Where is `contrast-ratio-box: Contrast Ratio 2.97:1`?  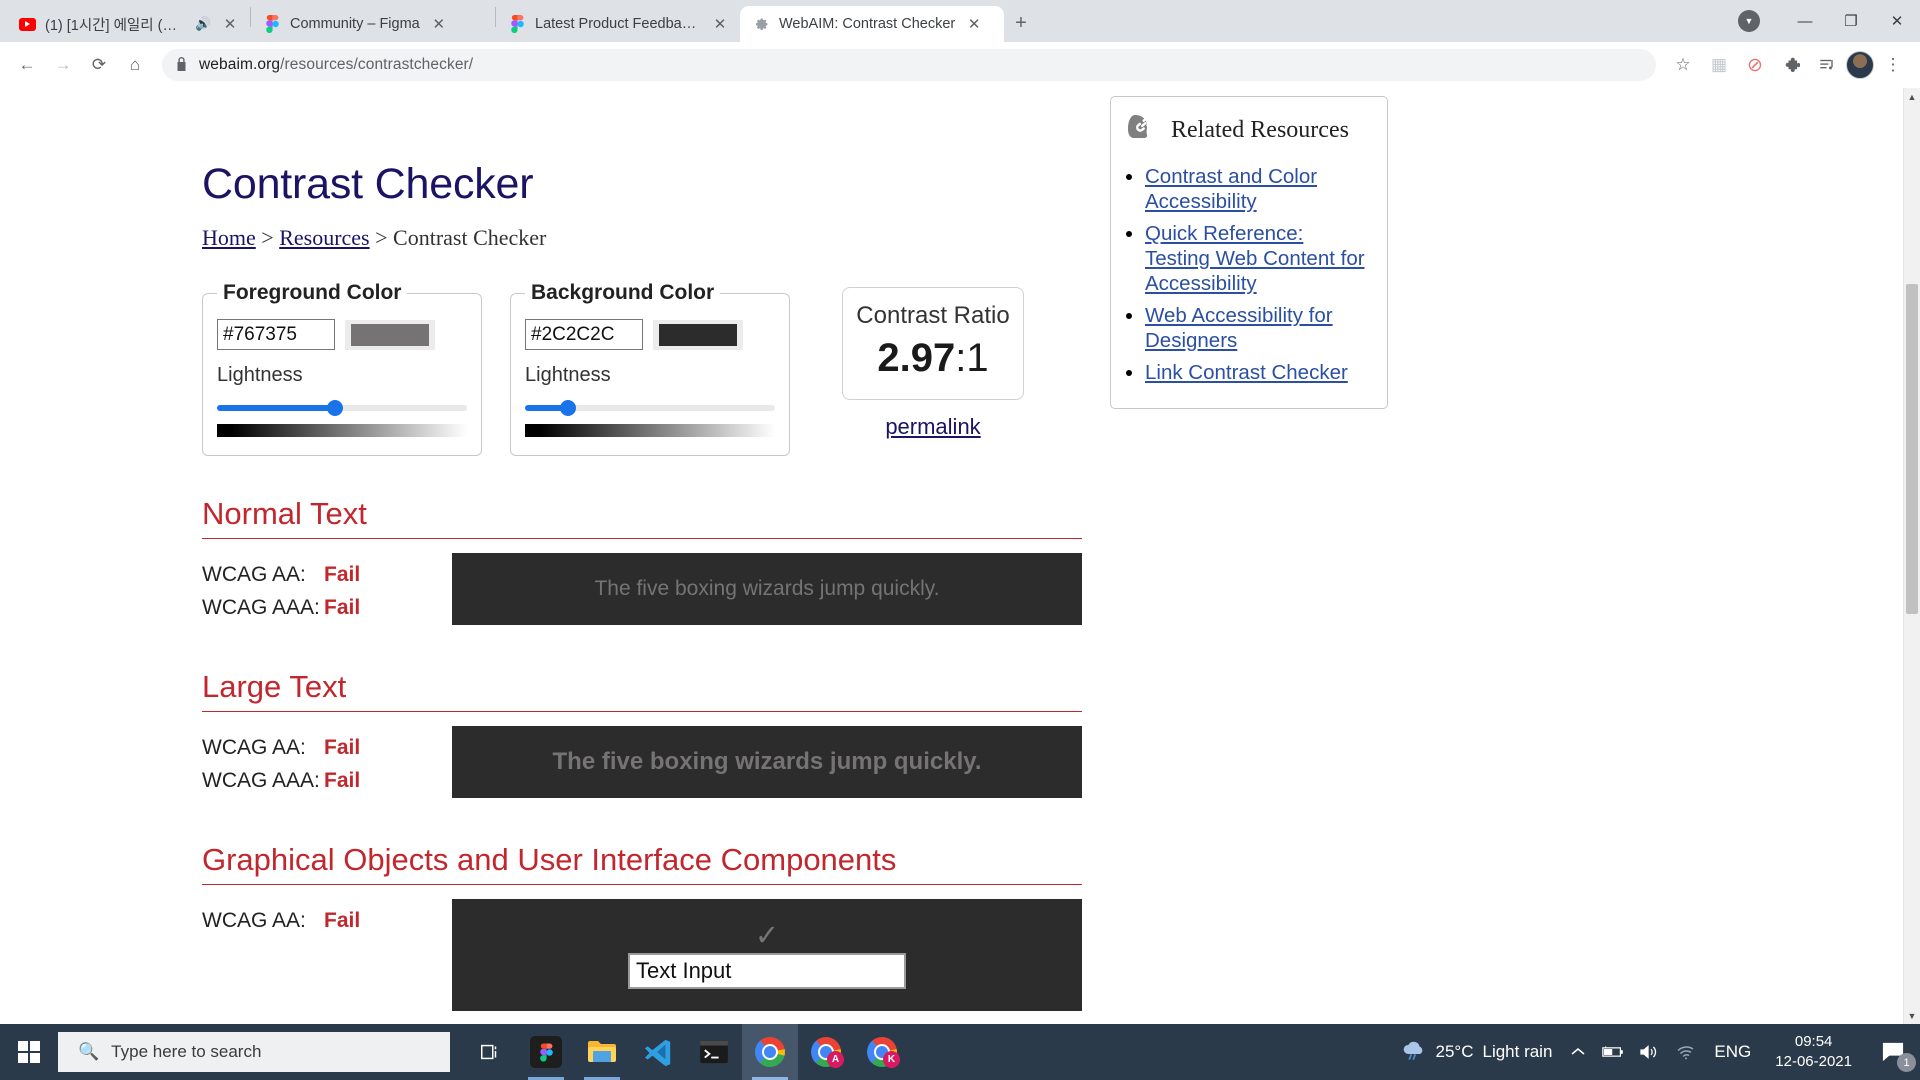 contrast-ratio-box: Contrast Ratio 2.97:1 is located at coordinates (933, 343).